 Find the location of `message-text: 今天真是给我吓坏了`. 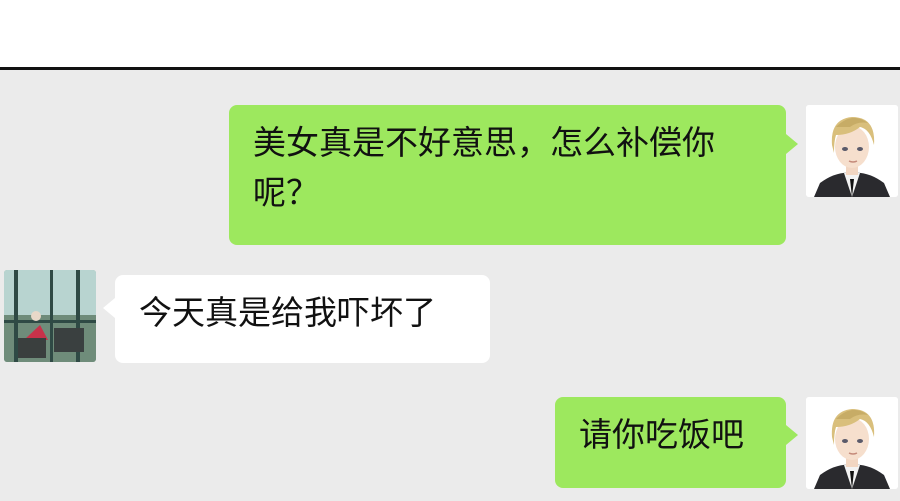

message-text: 今天真是给我吓坏了 is located at coordinates (287, 312).